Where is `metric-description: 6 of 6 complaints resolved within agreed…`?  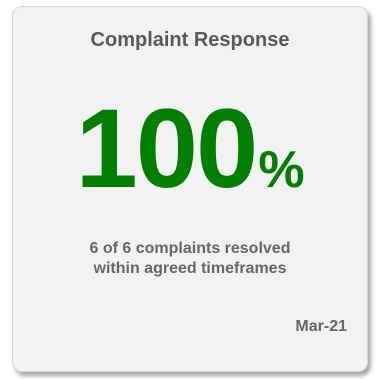
metric-description: 6 of 6 complaints resolved within agreed… is located at coordinates (190, 259).